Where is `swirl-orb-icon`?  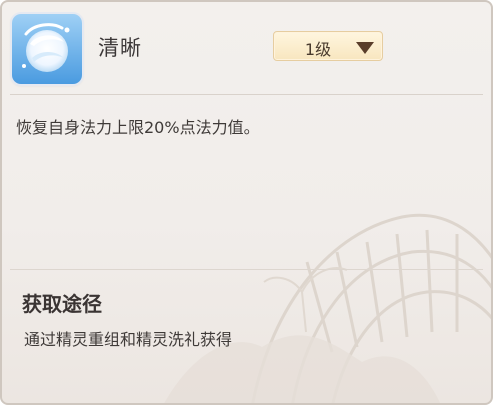 swirl-orb-icon is located at coordinates (47, 49).